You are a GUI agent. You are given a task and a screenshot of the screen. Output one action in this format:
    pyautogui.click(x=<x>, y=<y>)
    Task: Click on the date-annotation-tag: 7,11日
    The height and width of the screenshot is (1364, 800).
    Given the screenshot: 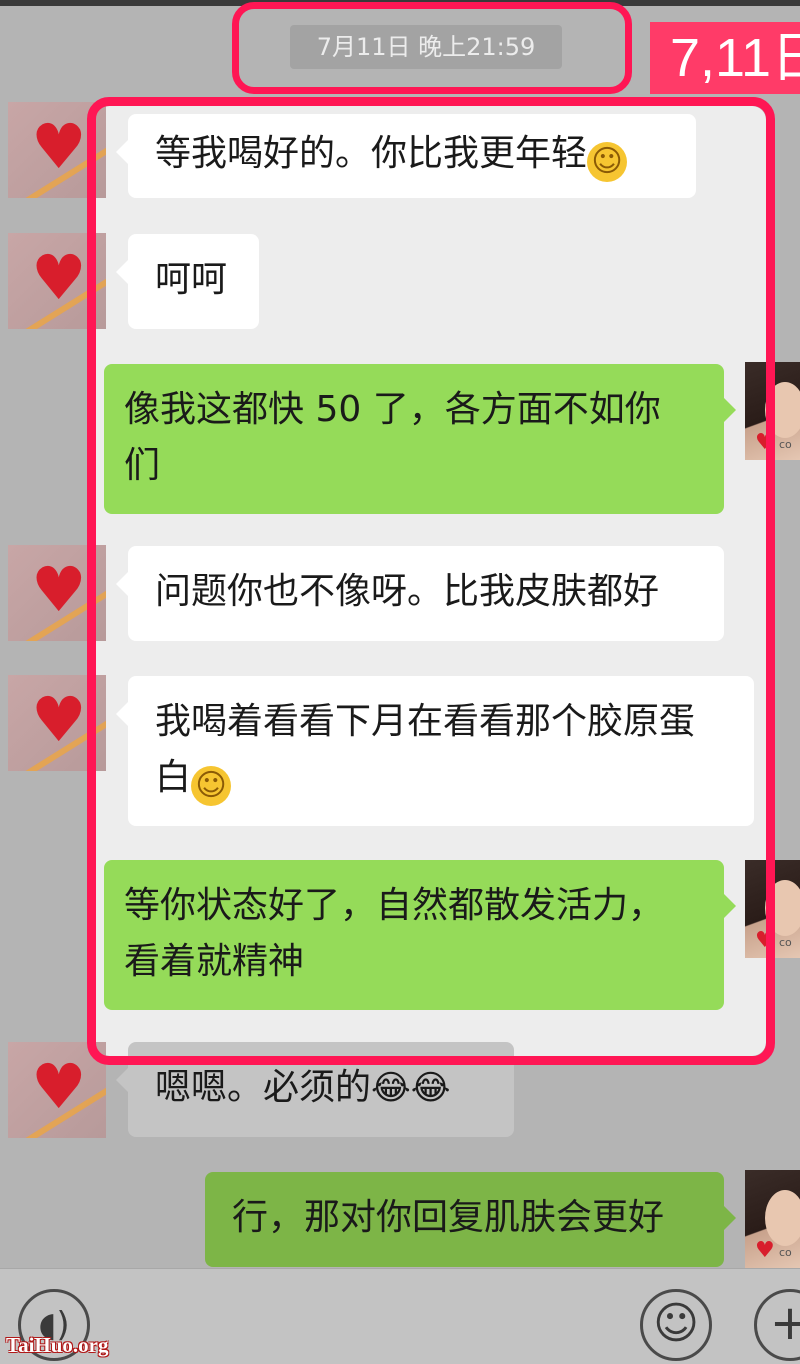 What is the action you would take?
    pyautogui.click(x=725, y=58)
    